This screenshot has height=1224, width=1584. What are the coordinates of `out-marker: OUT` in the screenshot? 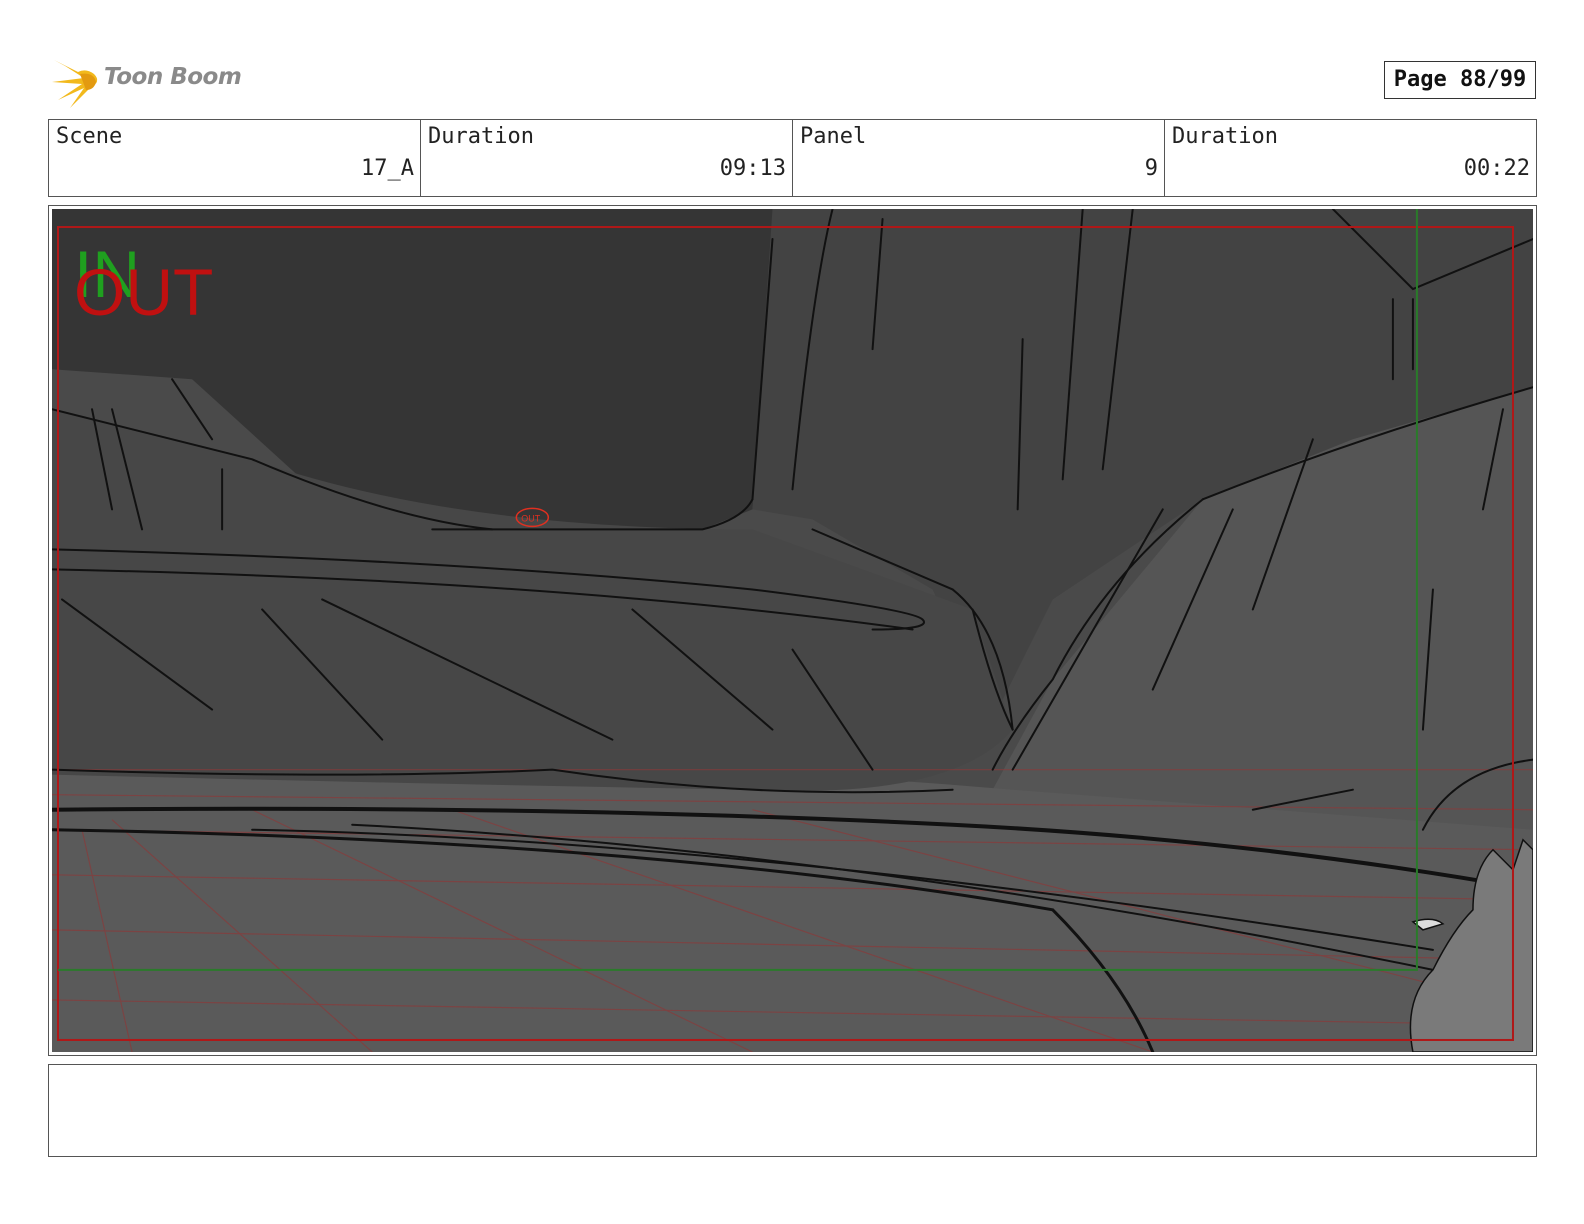 It's located at (143, 292).